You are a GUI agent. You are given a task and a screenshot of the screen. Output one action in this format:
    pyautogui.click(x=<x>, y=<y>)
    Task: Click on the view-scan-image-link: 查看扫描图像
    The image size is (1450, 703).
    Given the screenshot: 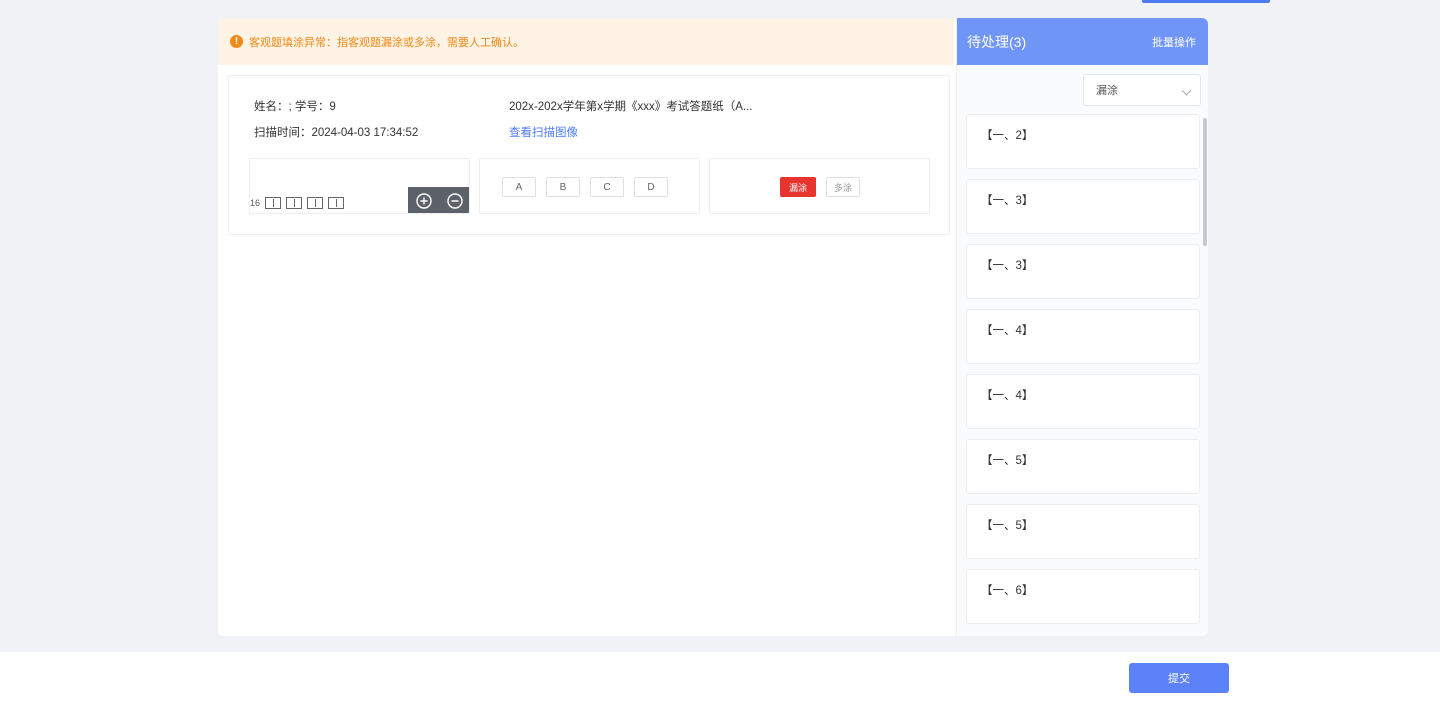 What is the action you would take?
    pyautogui.click(x=543, y=132)
    